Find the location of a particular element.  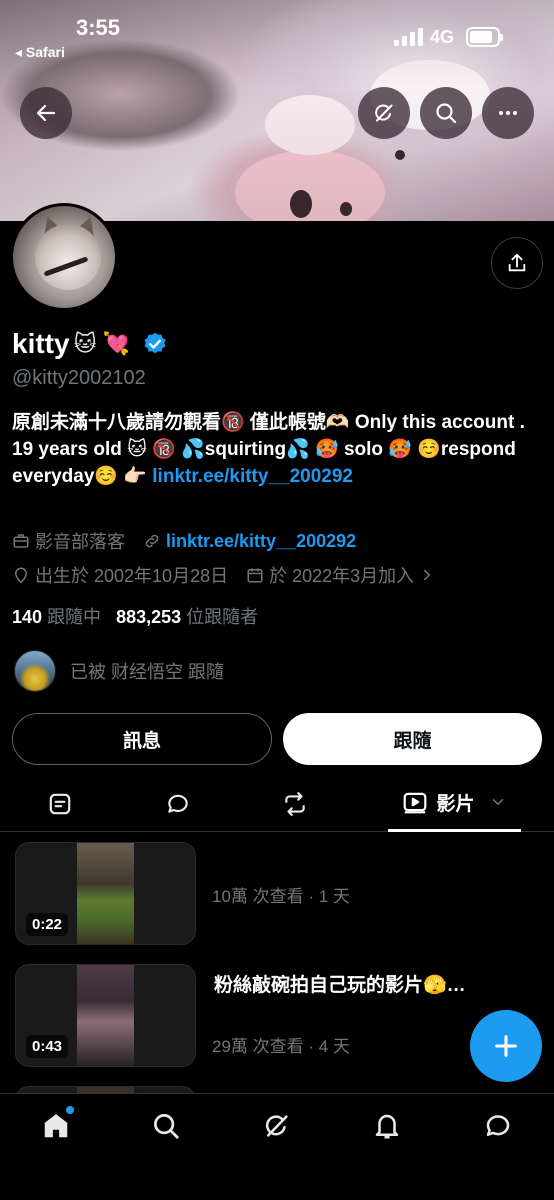

repost-icon is located at coordinates (295, 803).